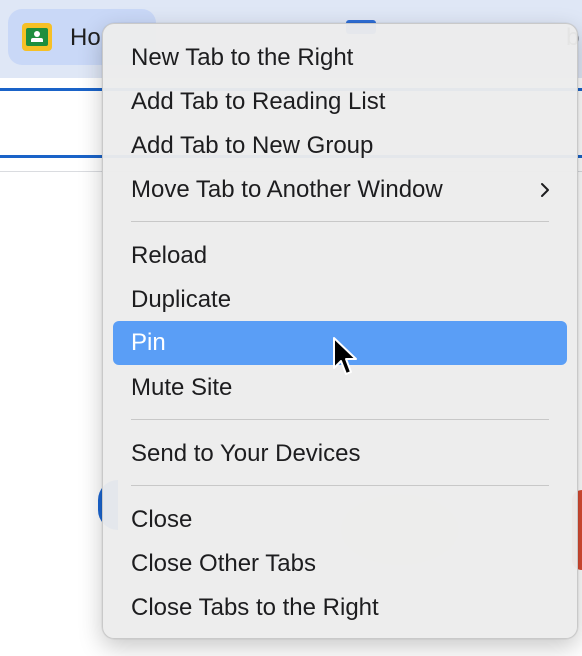  Describe the element at coordinates (255, 607) in the screenshot. I see `menu-item-label: Close Tabs to the Right` at that location.